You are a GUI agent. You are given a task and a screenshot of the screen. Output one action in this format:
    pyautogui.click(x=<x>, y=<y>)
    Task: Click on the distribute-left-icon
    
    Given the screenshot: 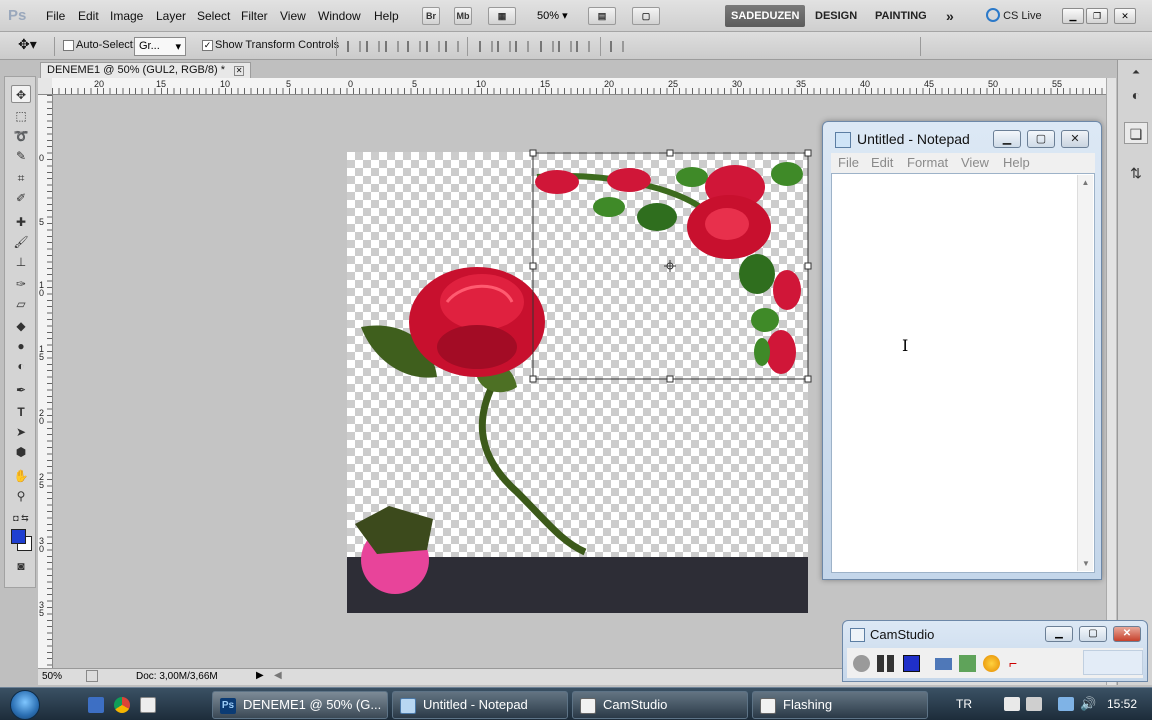 What is the action you would take?
    pyautogui.click(x=547, y=46)
    